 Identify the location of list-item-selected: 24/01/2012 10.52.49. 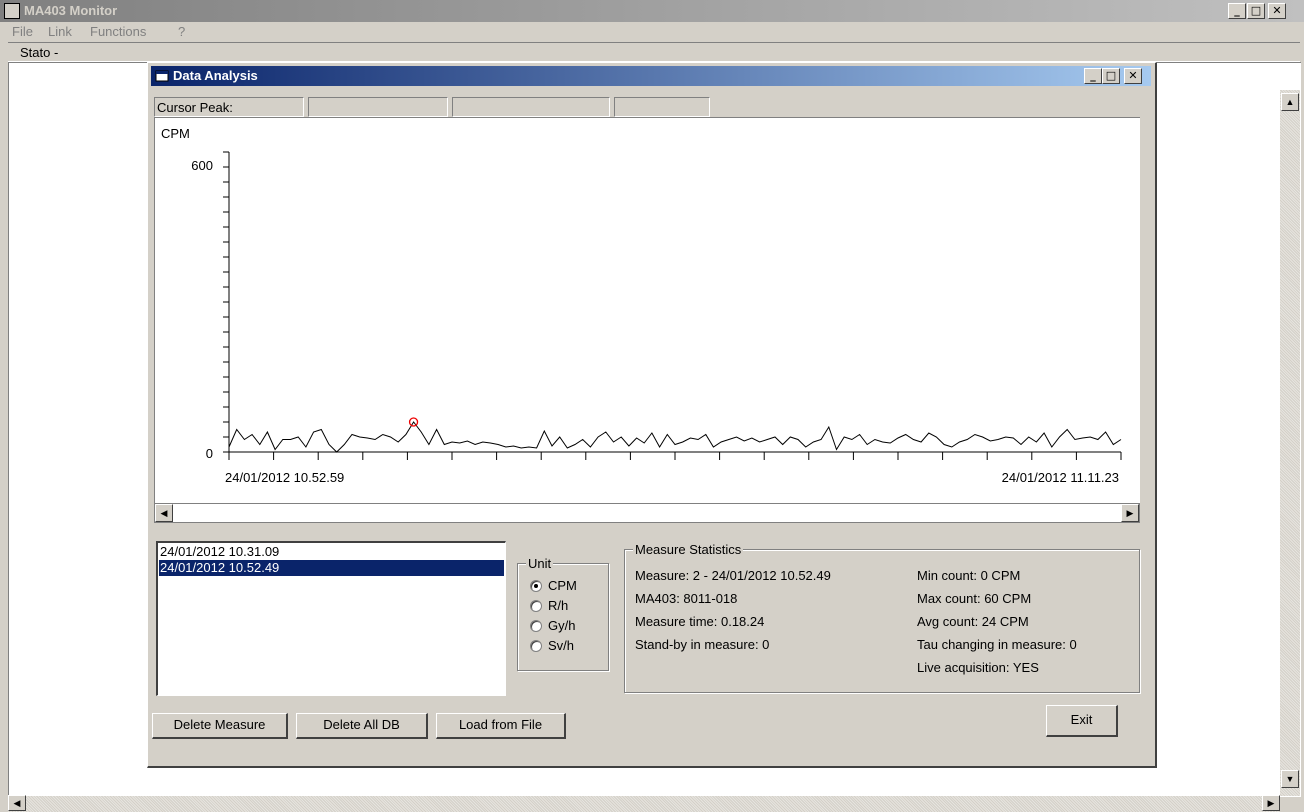
(331, 568).